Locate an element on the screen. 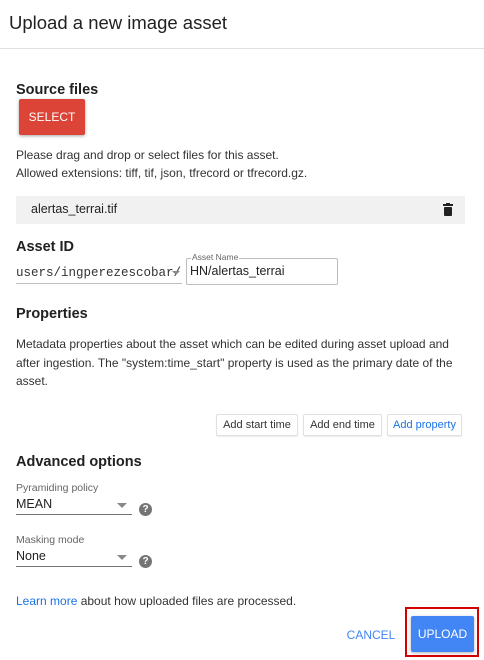 This screenshot has height=660, width=484. masking-mode-label: Masking mode is located at coordinates (50, 540).